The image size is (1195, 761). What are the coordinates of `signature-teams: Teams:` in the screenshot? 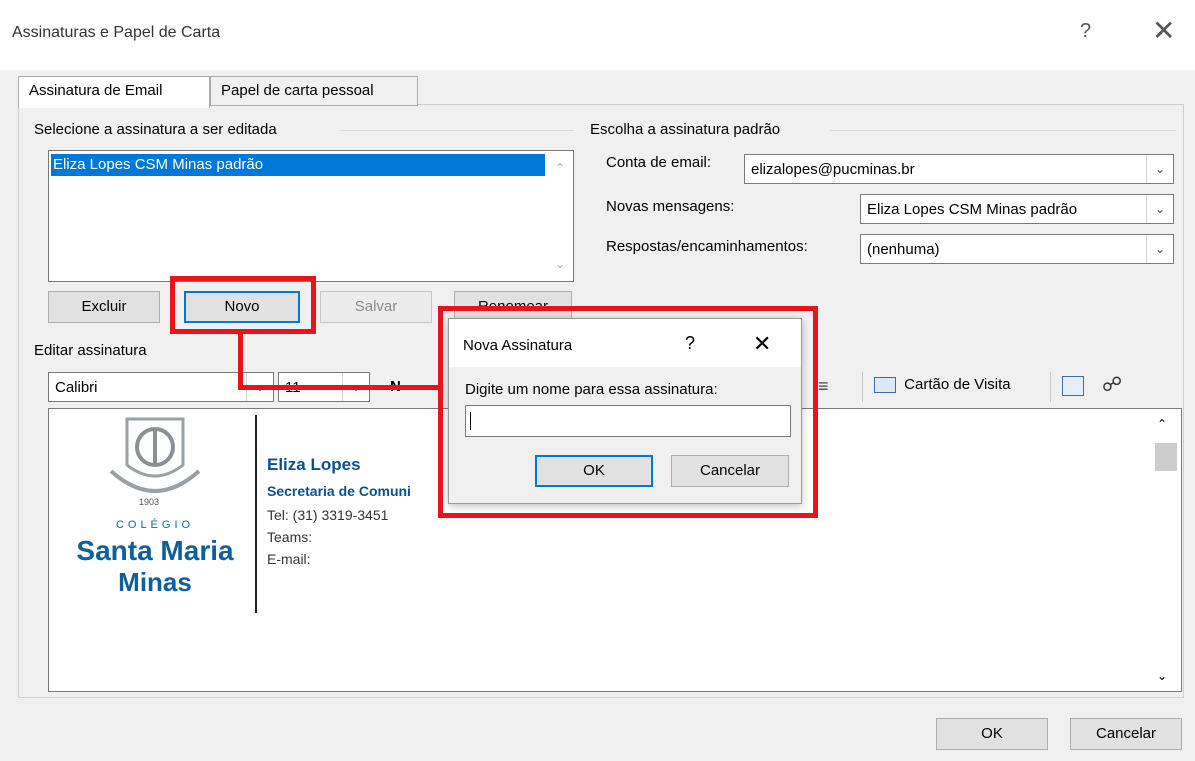 It's located at (290, 537).